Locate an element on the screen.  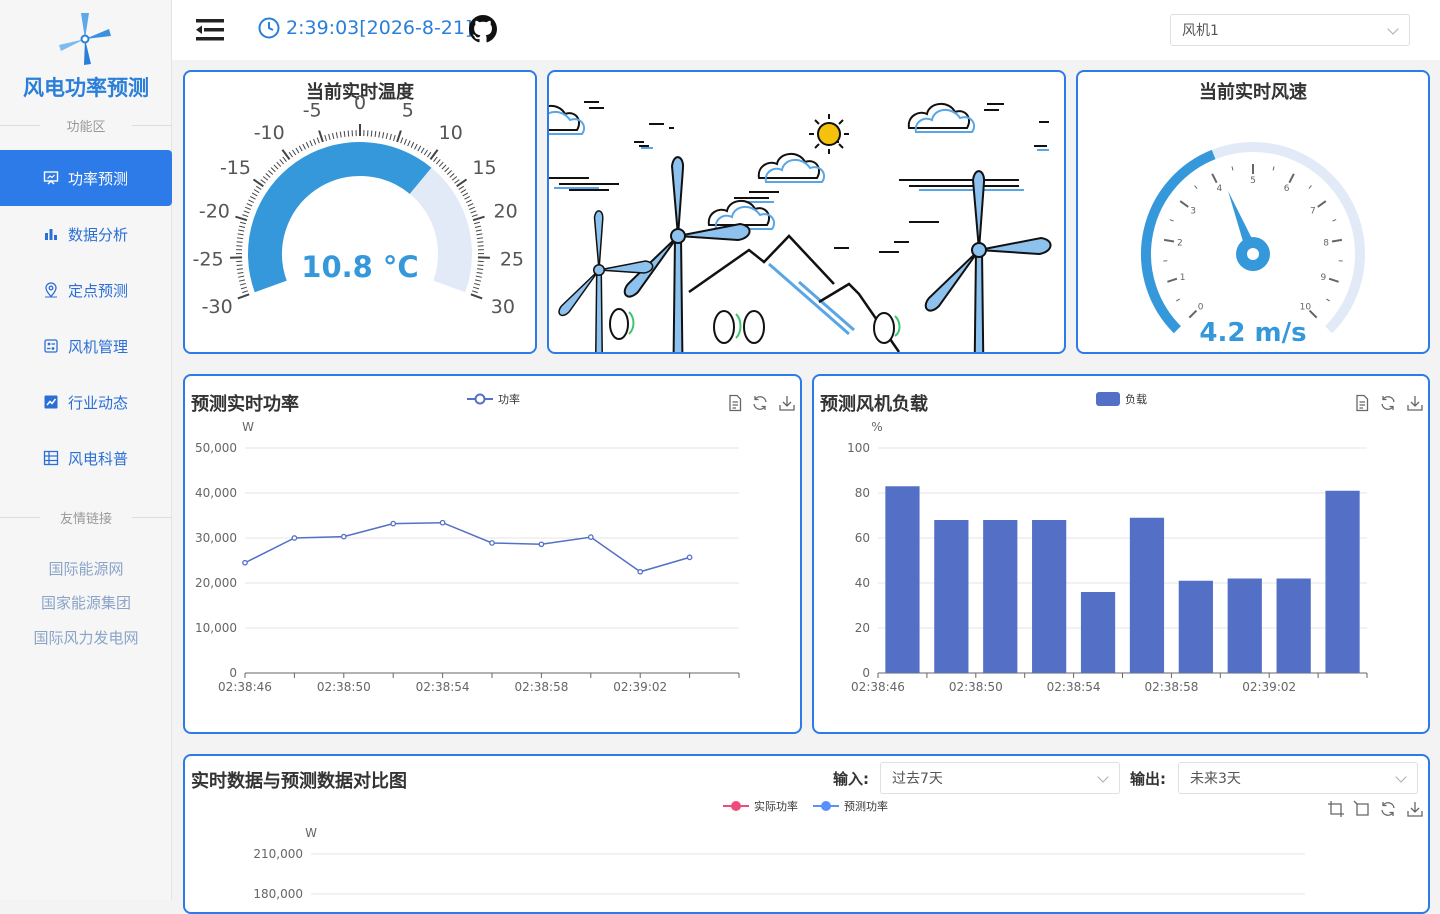
temperature-gauge-label: -20 is located at coordinates (214, 211).